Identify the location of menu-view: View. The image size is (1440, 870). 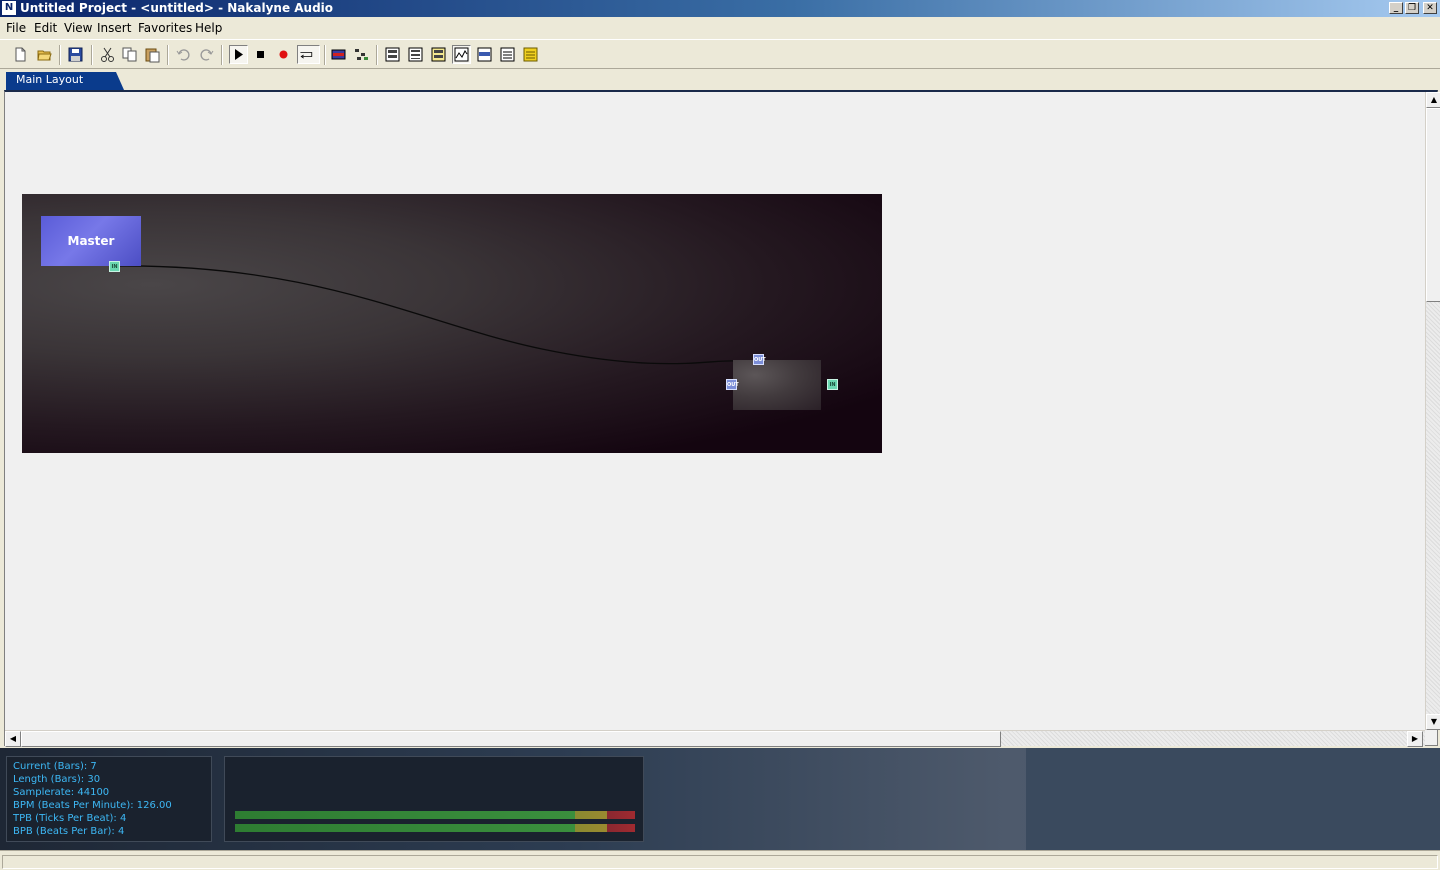
(78, 28).